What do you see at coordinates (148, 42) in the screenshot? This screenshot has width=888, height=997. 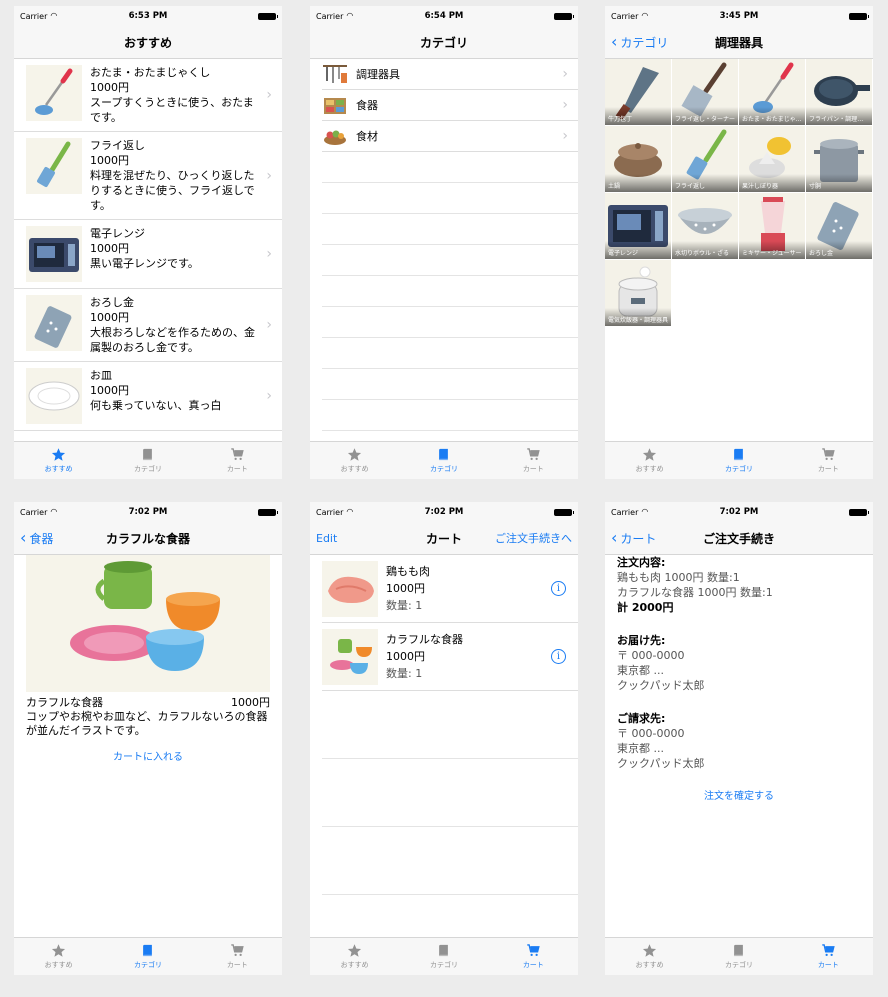 I see `nav-bar: おすすめ` at bounding box center [148, 42].